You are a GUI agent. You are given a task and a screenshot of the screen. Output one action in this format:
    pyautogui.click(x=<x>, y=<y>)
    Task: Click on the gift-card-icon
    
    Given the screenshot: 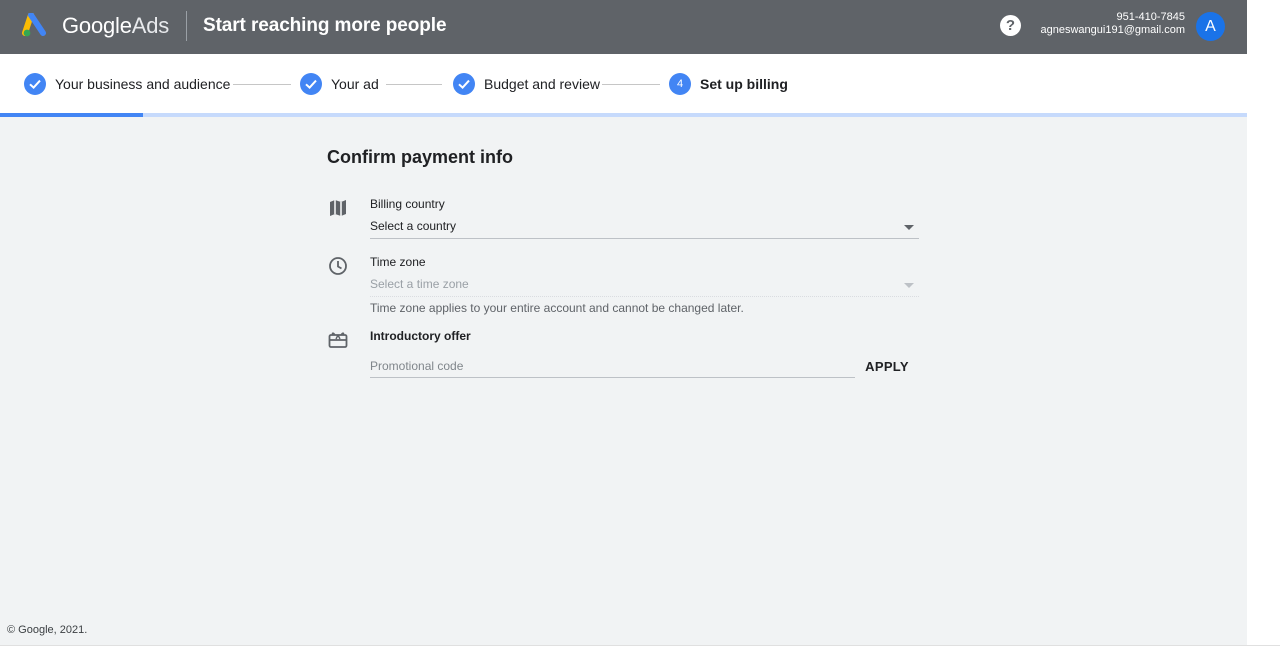 What is the action you would take?
    pyautogui.click(x=338, y=340)
    